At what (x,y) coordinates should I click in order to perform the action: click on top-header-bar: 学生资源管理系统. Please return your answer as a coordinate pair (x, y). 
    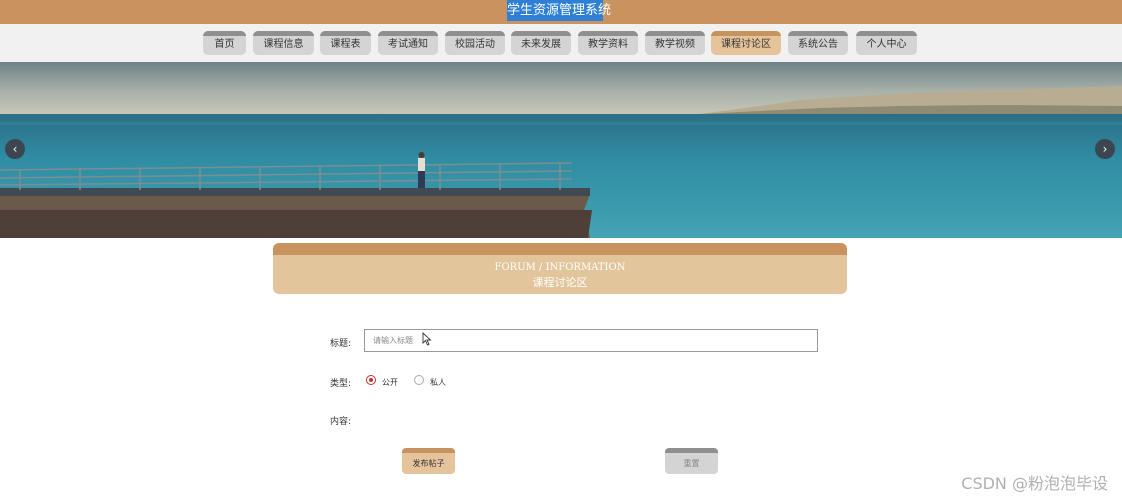
    Looking at the image, I should click on (561, 12).